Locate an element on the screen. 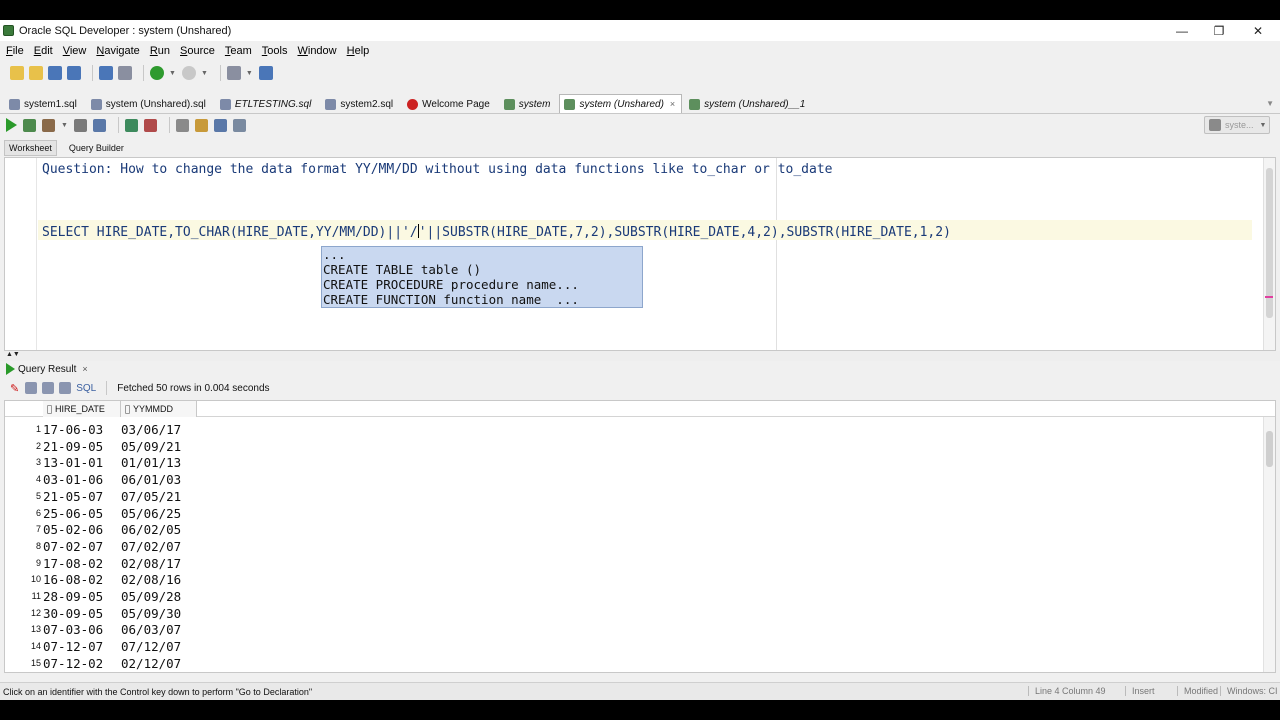 The width and height of the screenshot is (1280, 720). tab-worksheet: Worksheet is located at coordinates (30, 148).